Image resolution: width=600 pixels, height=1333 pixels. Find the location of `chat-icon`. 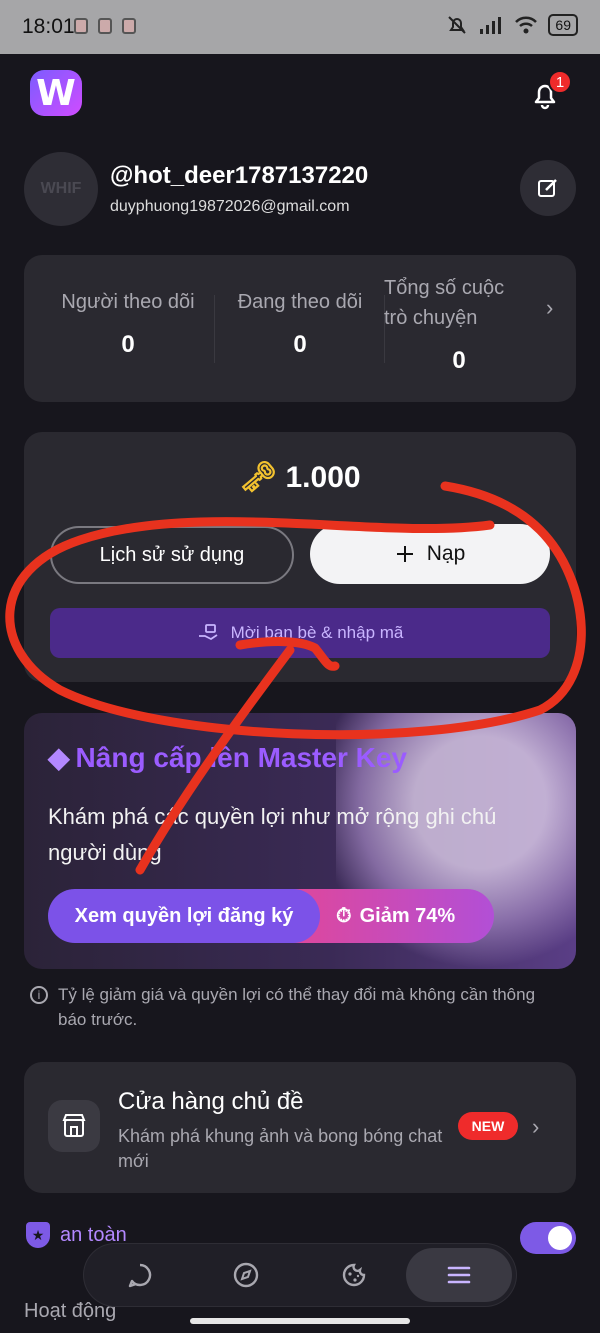

chat-icon is located at coordinates (140, 1275).